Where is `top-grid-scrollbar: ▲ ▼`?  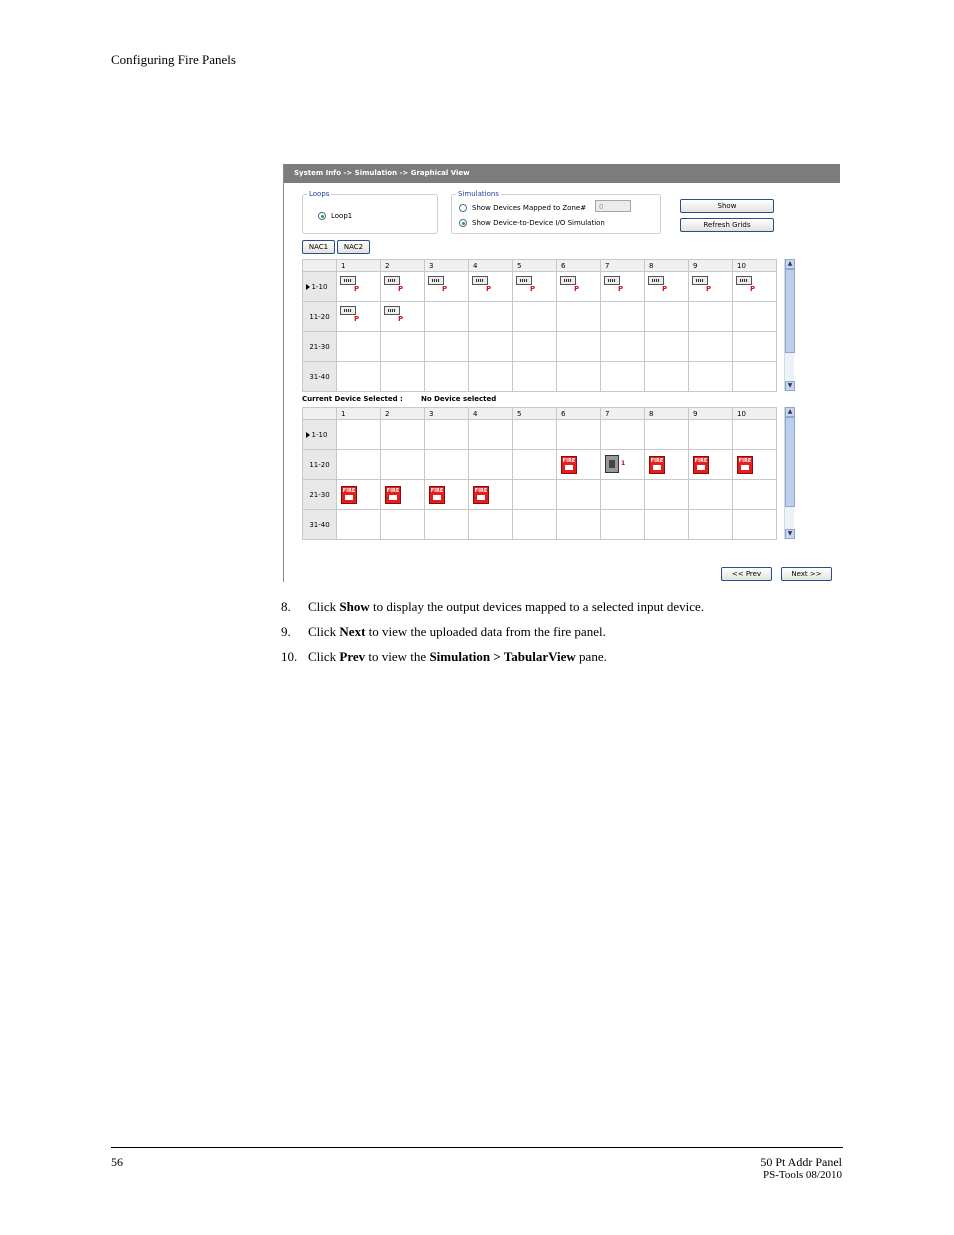 top-grid-scrollbar: ▲ ▼ is located at coordinates (789, 325).